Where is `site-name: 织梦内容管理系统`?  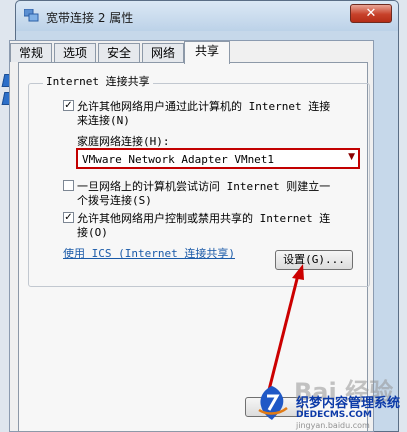
site-name: 织梦内容管理系统 is located at coordinates (348, 403).